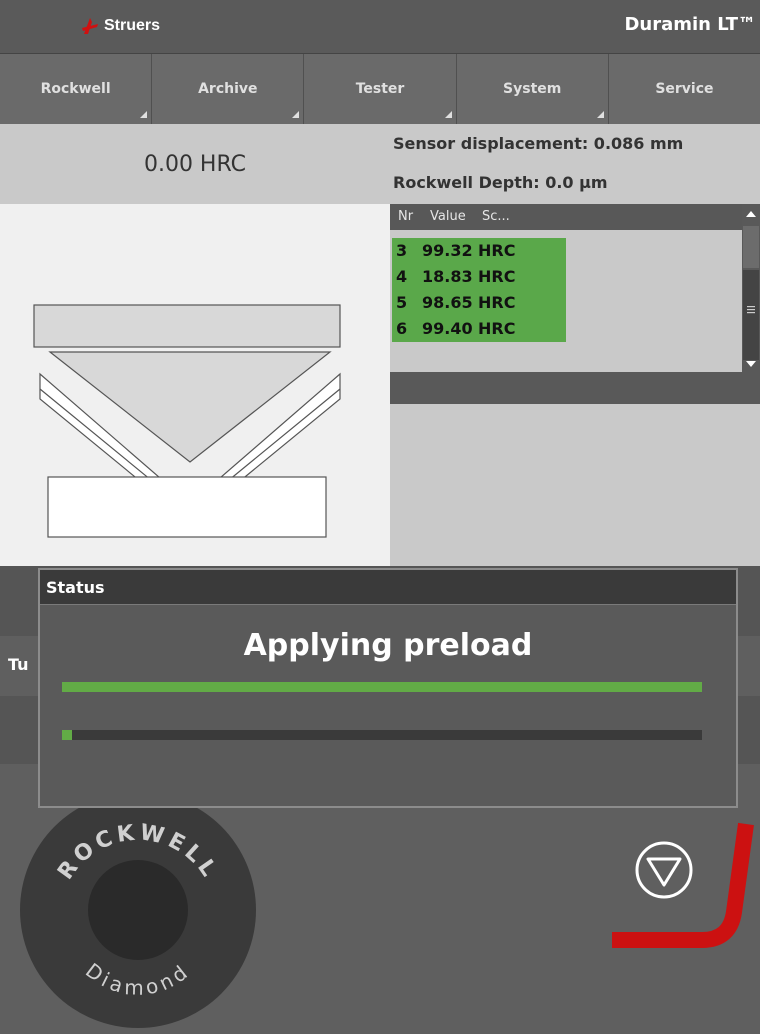  I want to click on top-bar: Struers Duramin LT™, so click(380, 27).